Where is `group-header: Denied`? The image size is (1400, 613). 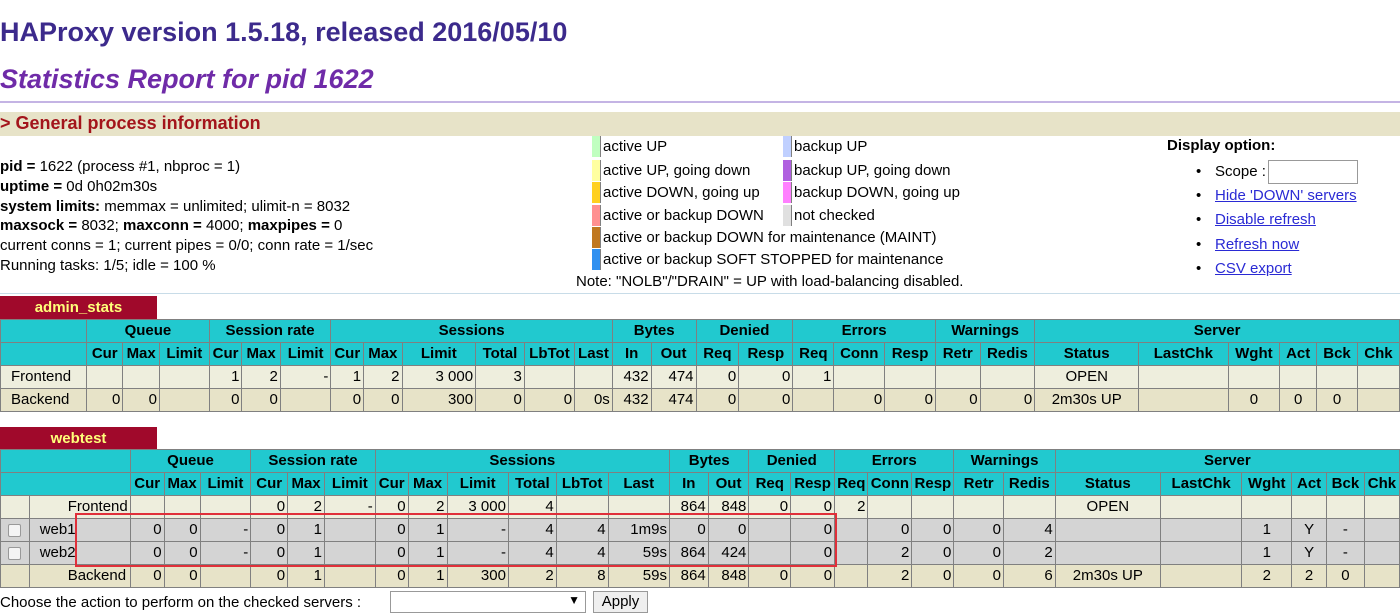
group-header: Denied is located at coordinates (744, 331).